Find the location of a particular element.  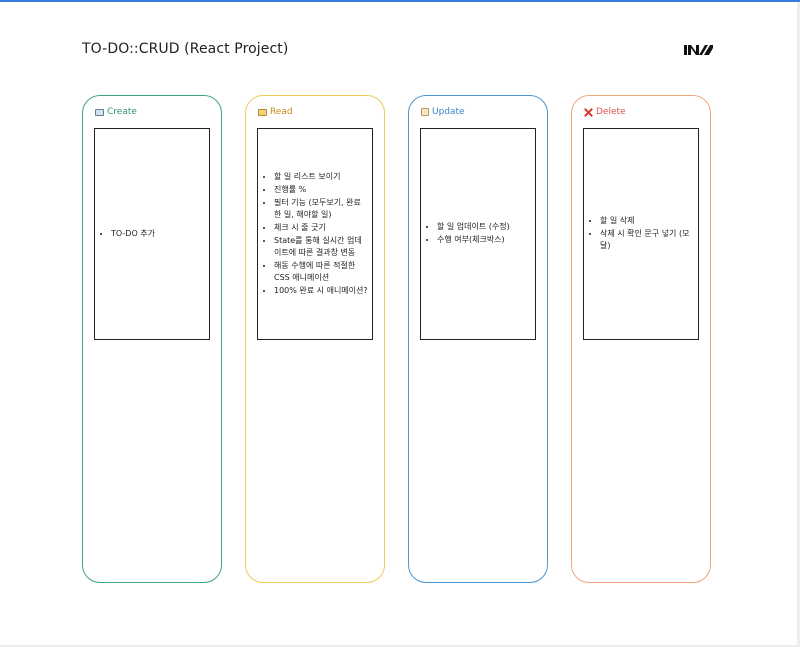

list-item: State를 통해 실시간 업데이트에 따른 결과창 변동 is located at coordinates (321, 247).